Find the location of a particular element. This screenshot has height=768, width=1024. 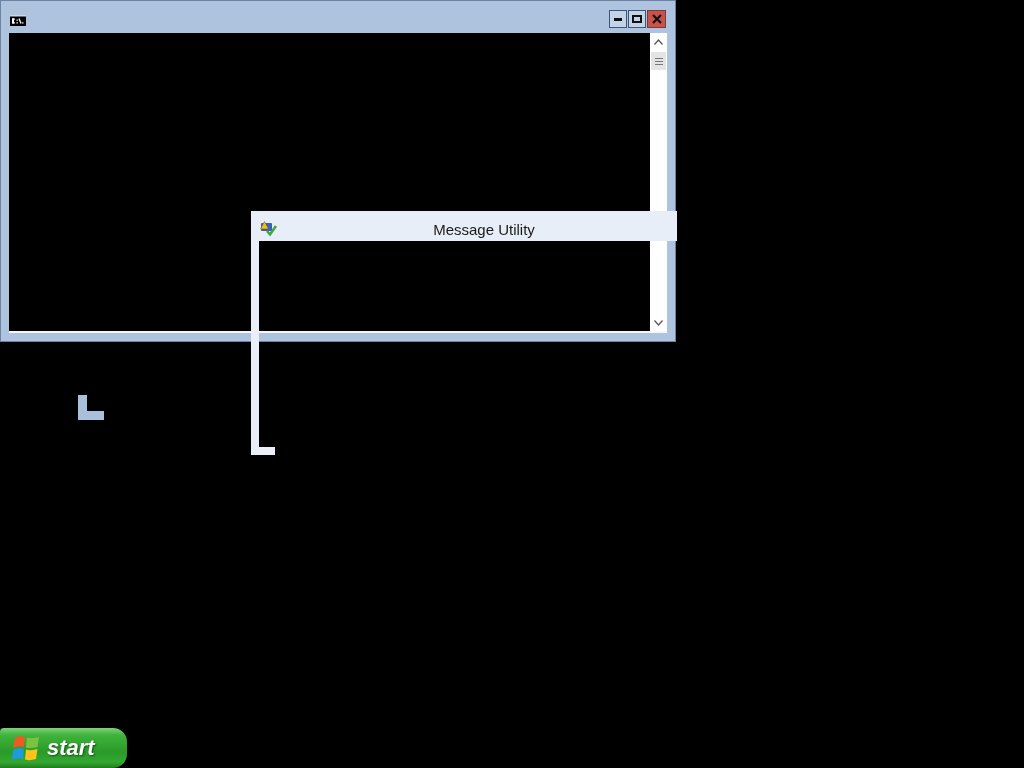

console-icon is located at coordinates (18, 20).